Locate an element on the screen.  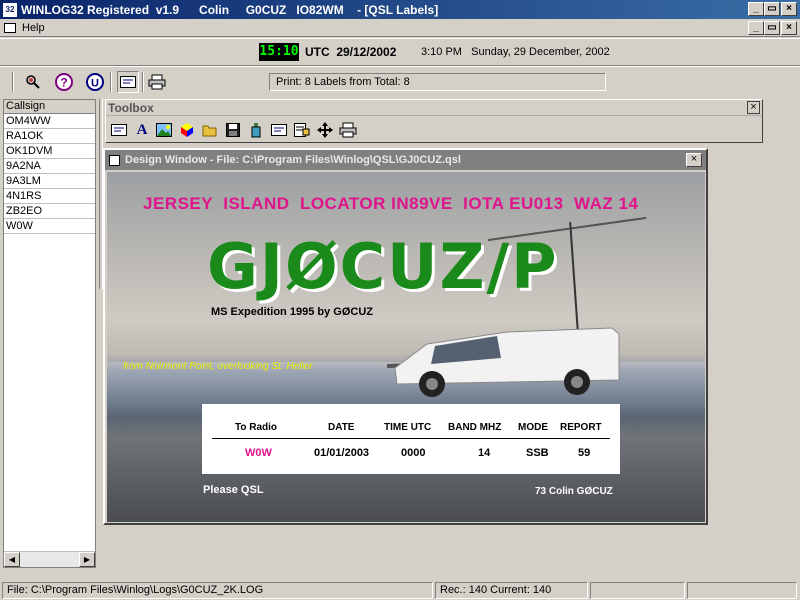
save-icon is located at coordinates (233, 130).